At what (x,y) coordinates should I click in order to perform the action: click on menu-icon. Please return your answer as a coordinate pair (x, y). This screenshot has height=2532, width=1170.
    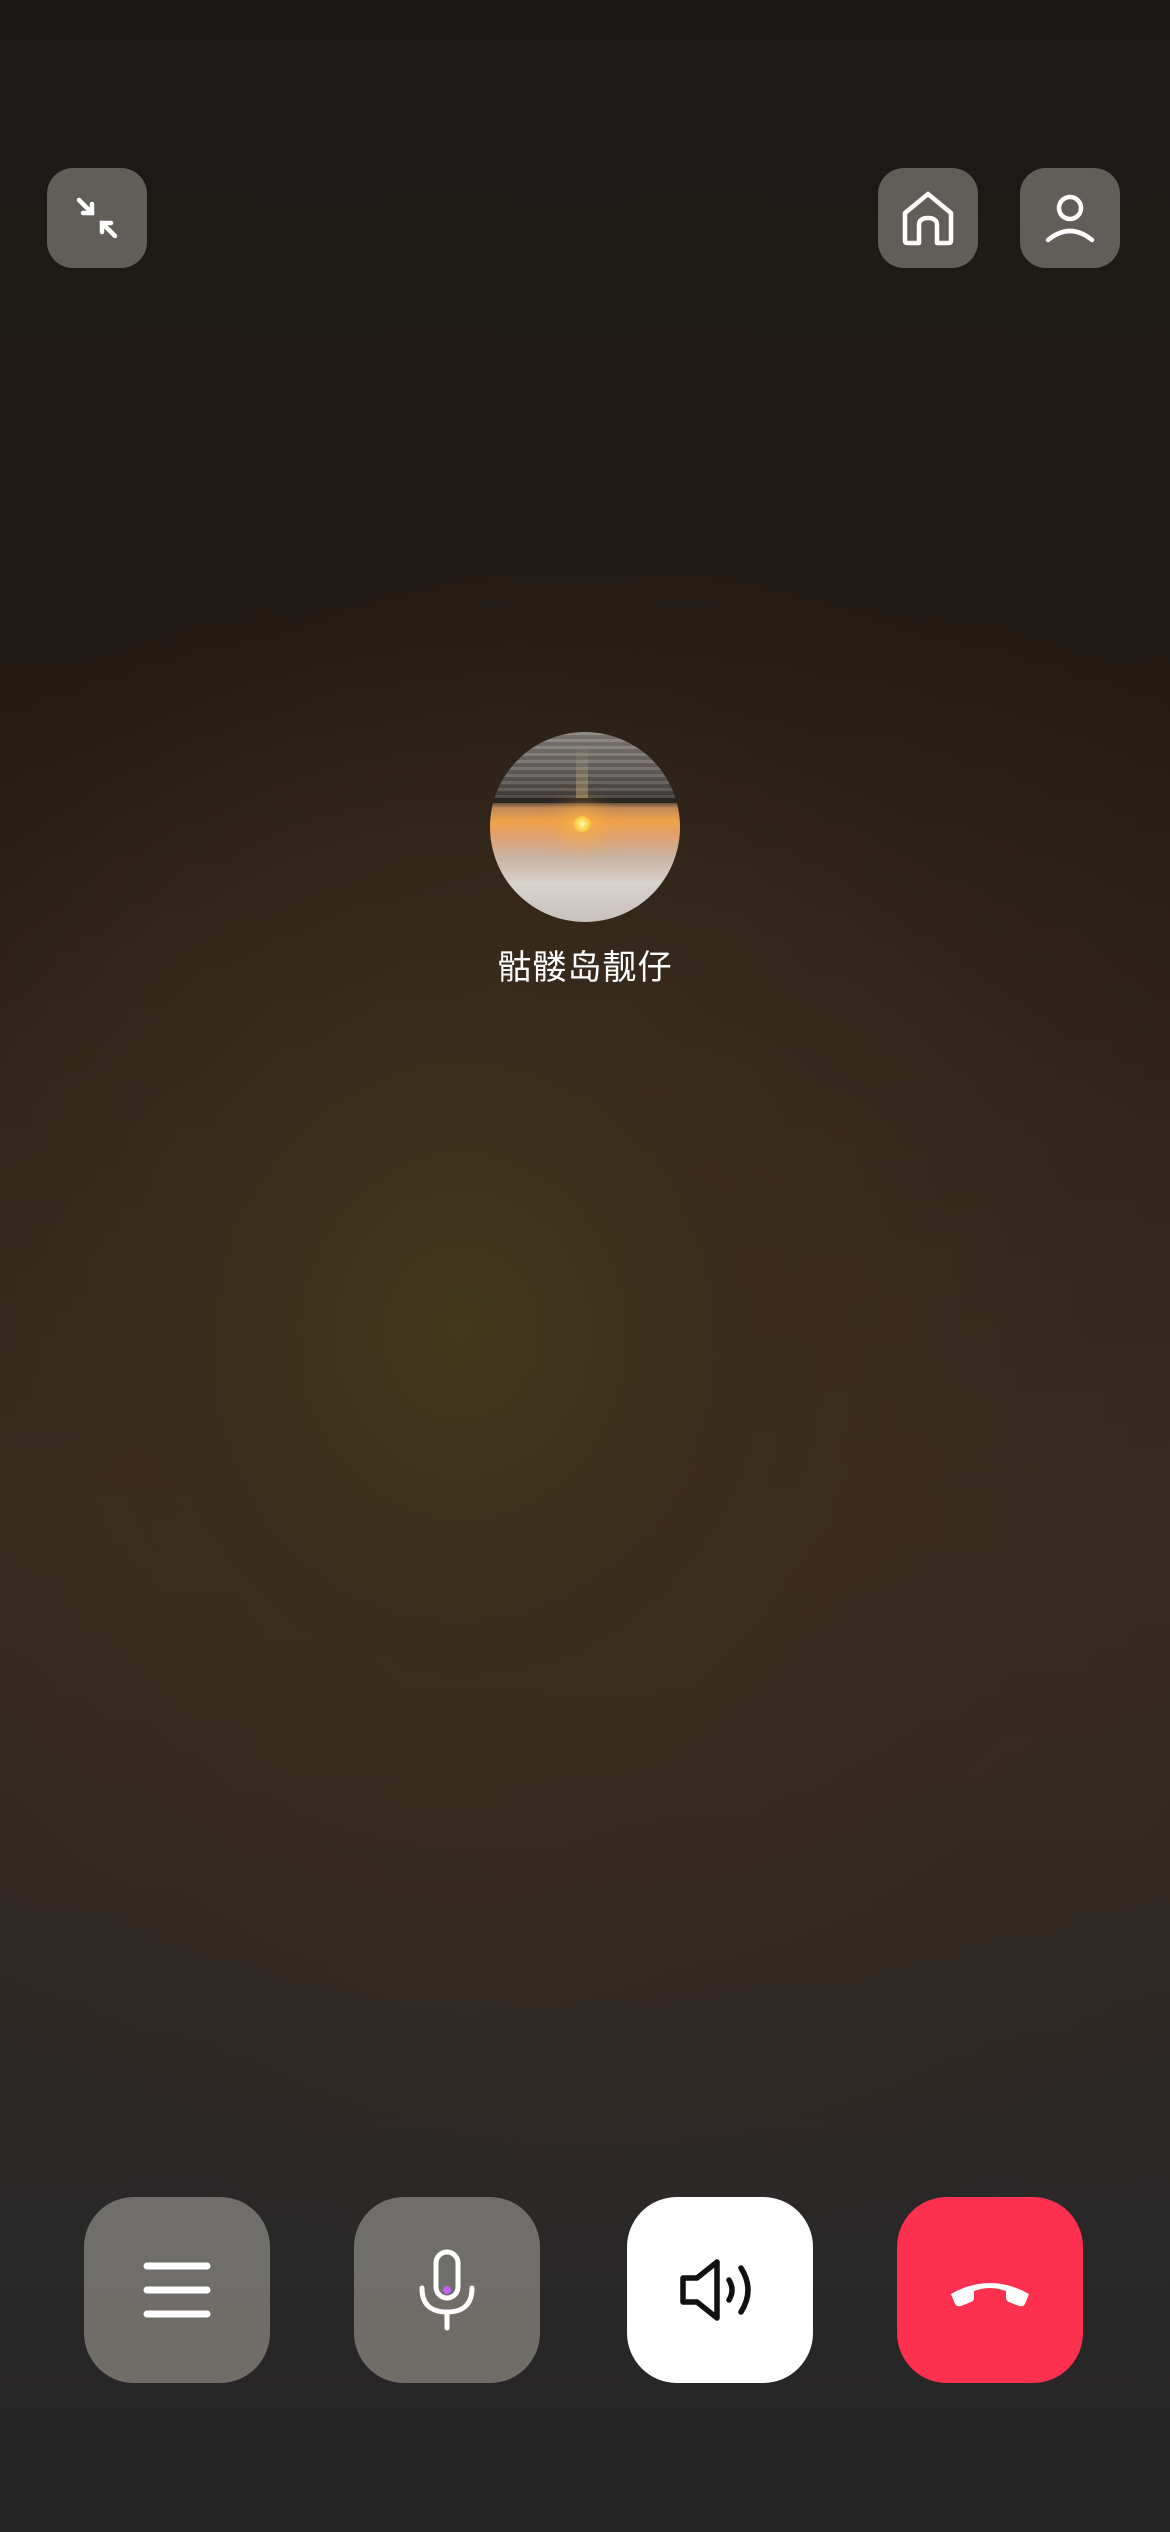
    Looking at the image, I should click on (177, 2290).